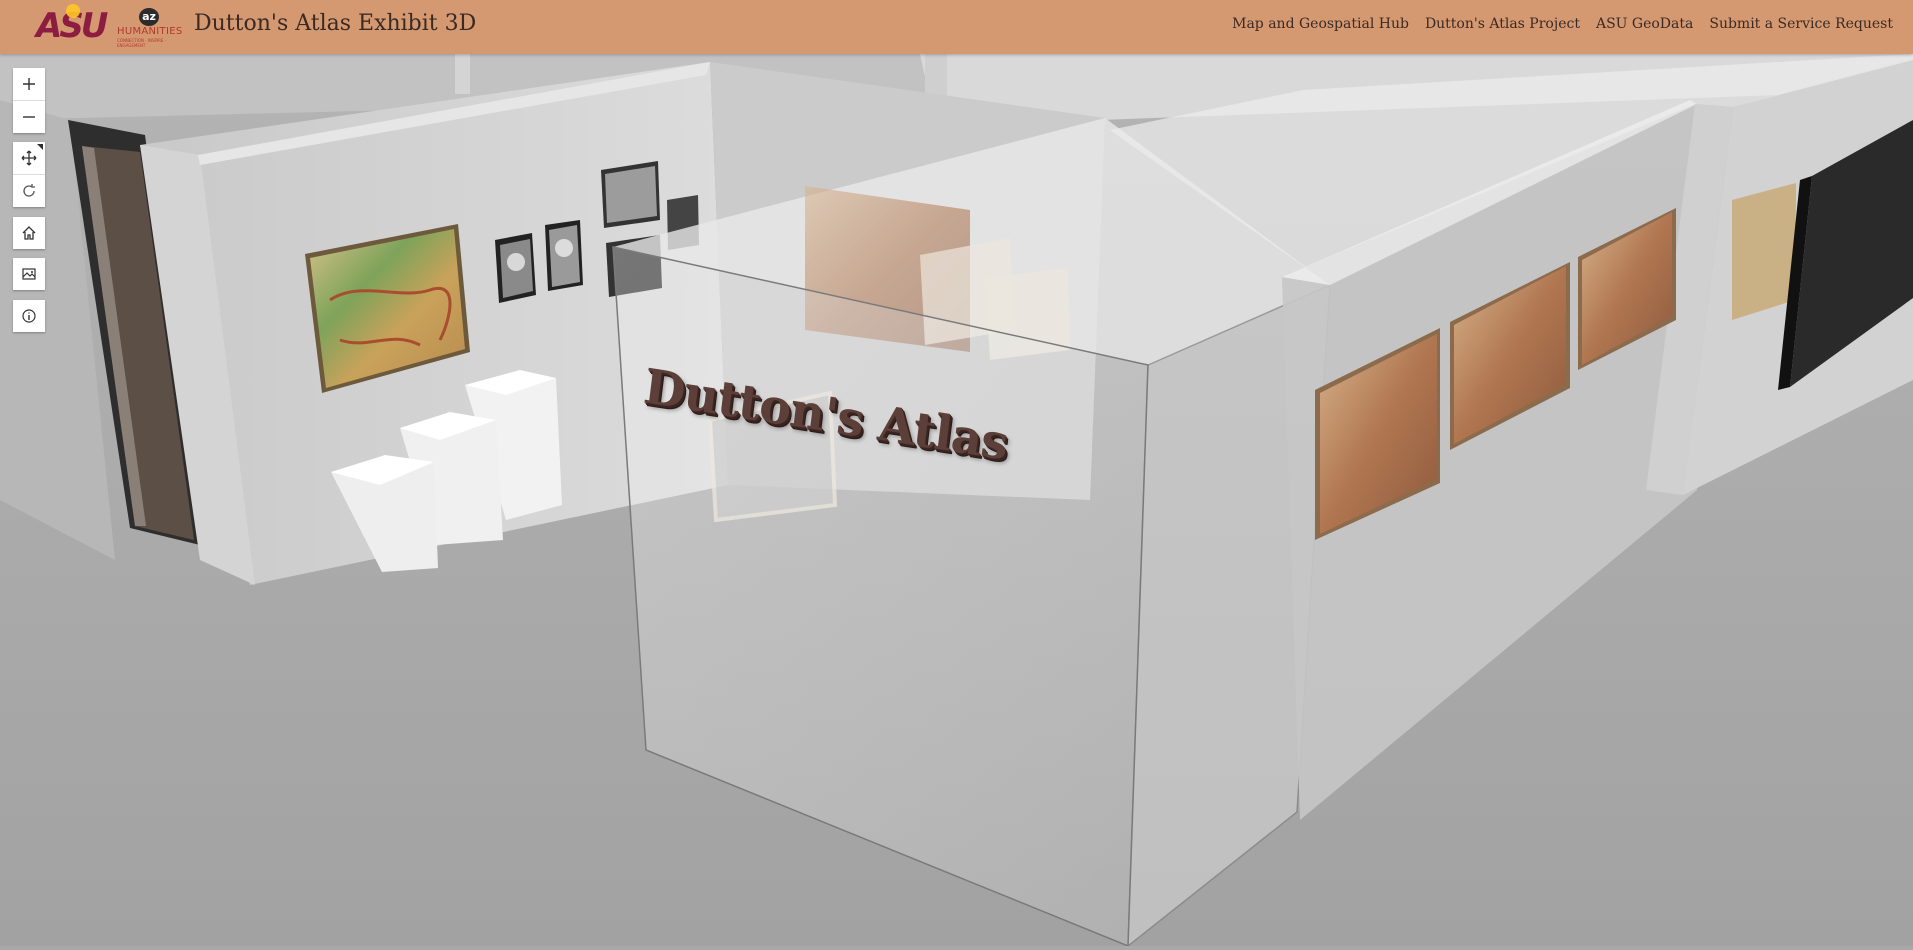 The image size is (1913, 950). I want to click on nav-link-asu-geodata: ASU GeoData, so click(1644, 24).